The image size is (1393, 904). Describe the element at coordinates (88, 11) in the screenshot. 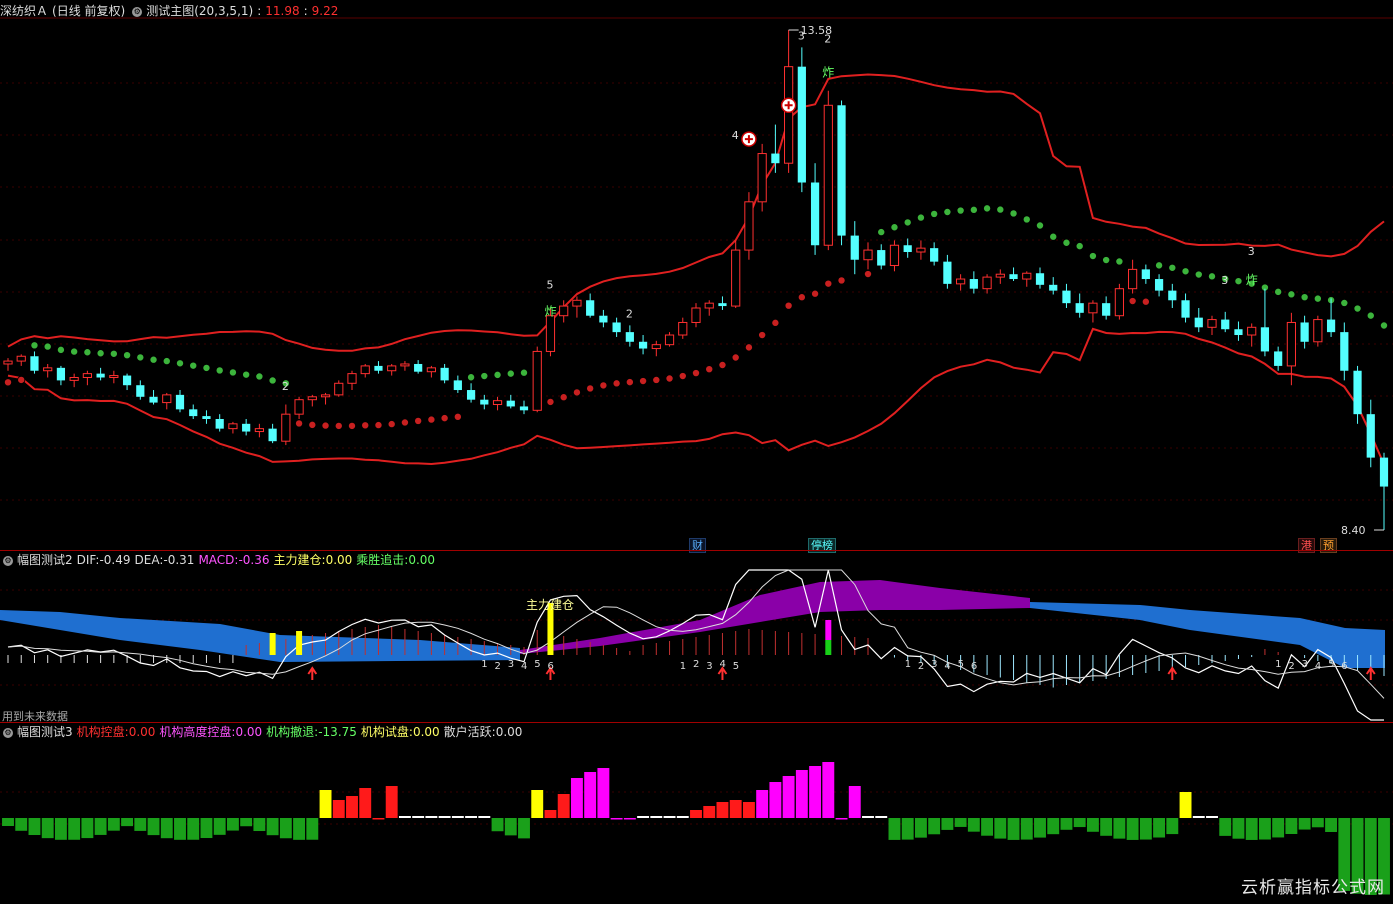

I see `period-label: (日线 前复权)` at that location.